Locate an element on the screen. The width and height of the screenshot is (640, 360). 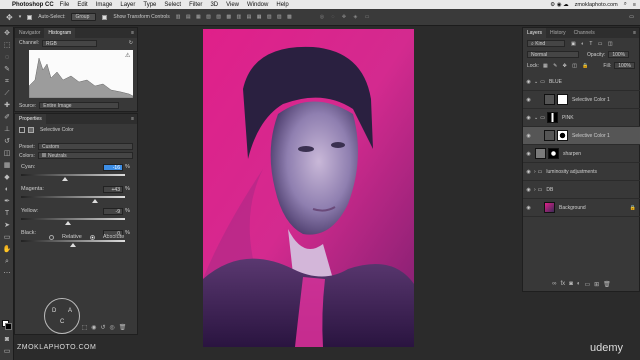
menu-edit: Edit is located at coordinates (82, 5).